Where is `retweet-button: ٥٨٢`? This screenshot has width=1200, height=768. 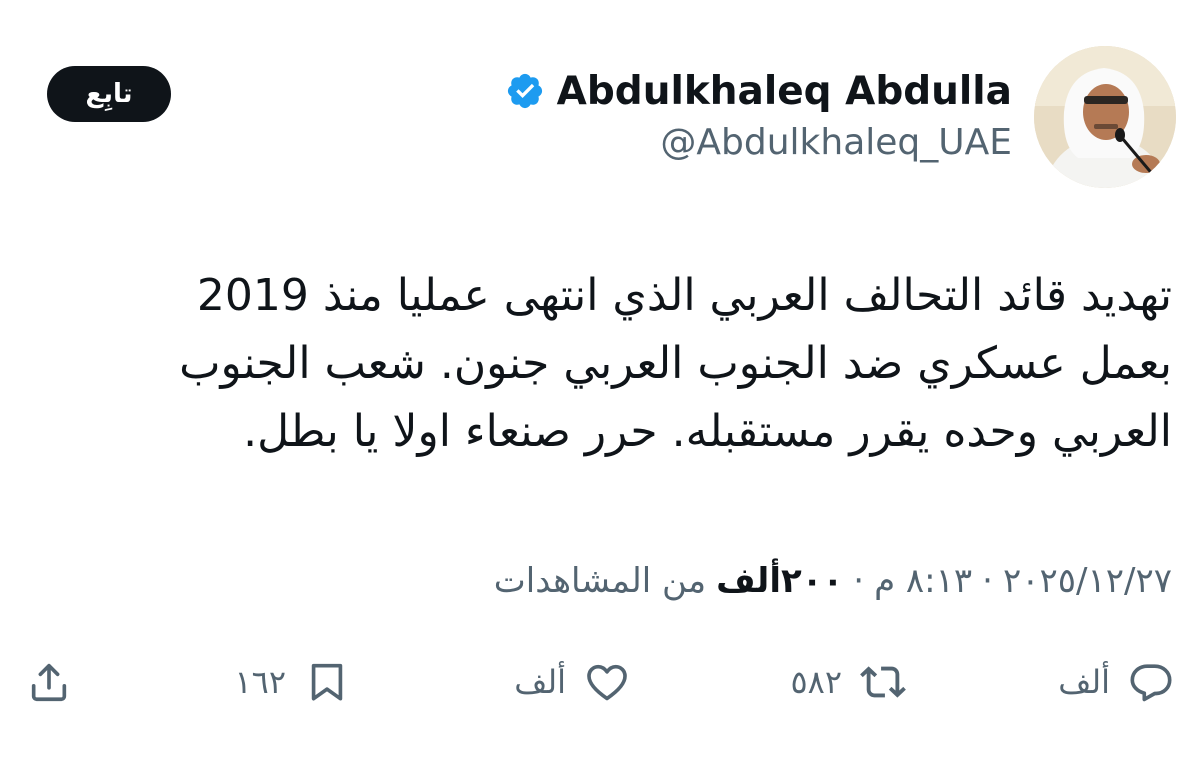 retweet-button: ٥٨٢ is located at coordinates (848, 682).